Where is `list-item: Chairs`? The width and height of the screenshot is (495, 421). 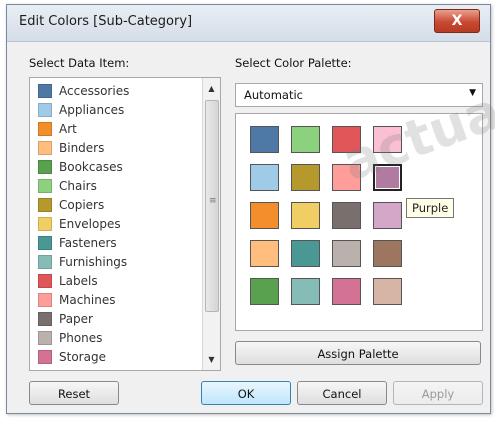 list-item: Chairs is located at coordinates (67, 186).